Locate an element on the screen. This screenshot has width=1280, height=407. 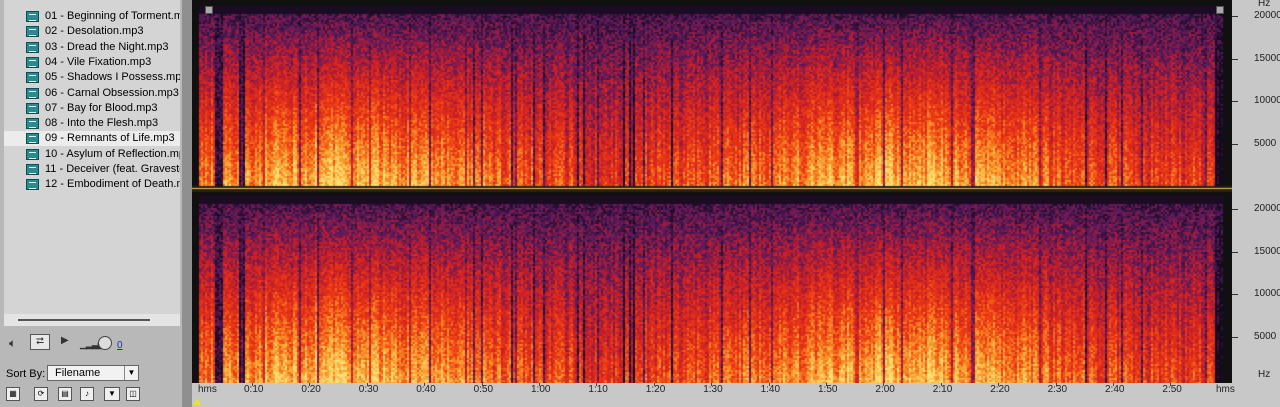
file-item: 04 - Vile Fixation.mp3 is located at coordinates (92, 62).